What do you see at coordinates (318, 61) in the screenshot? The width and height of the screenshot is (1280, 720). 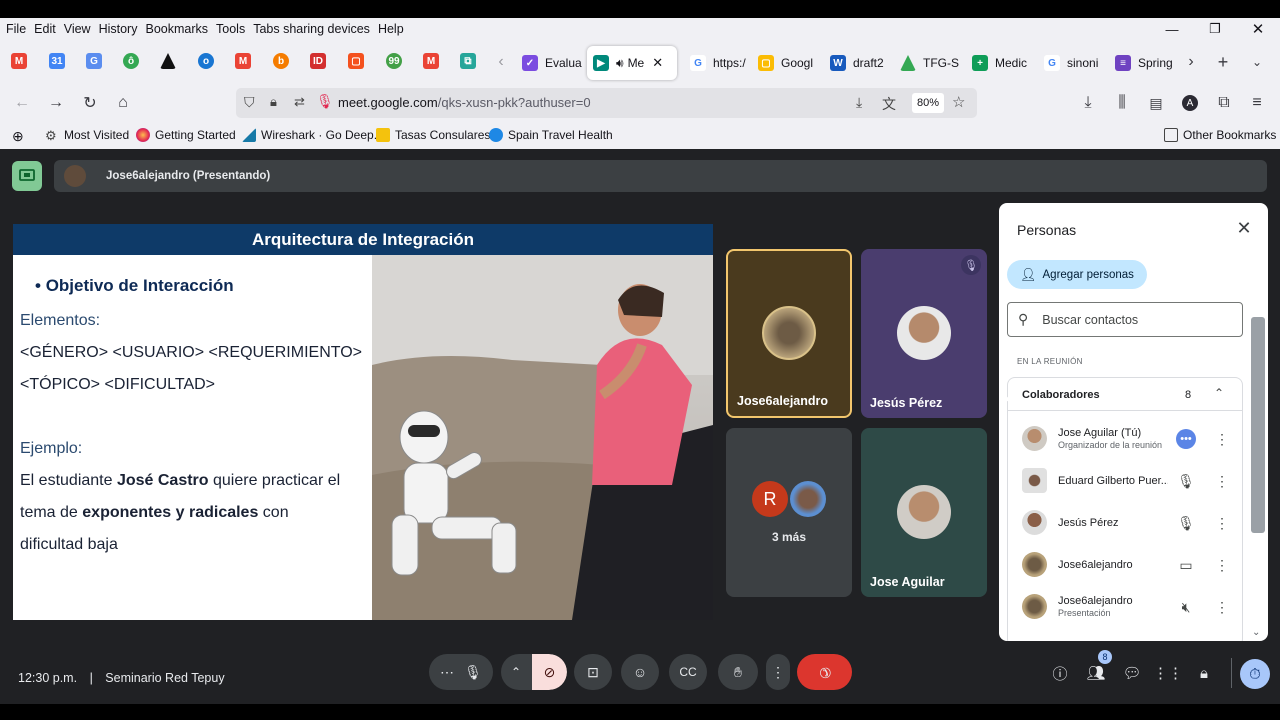 I see `id-icon: ID` at bounding box center [318, 61].